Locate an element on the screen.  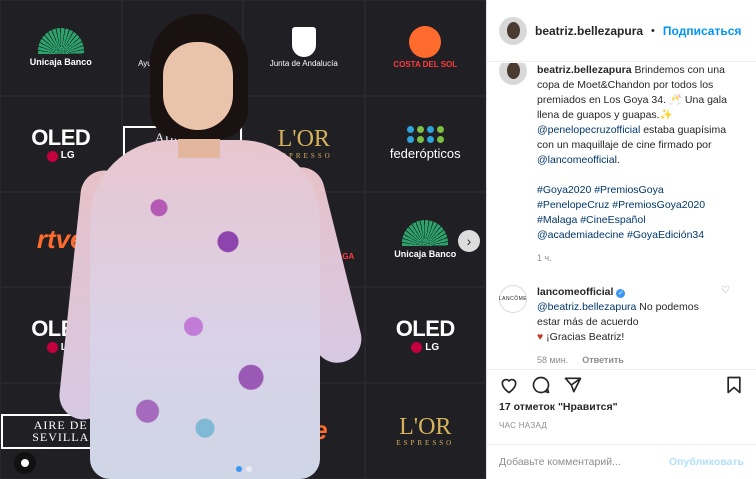
post-username: beatriz.bellezapura is located at coordinates (589, 31).